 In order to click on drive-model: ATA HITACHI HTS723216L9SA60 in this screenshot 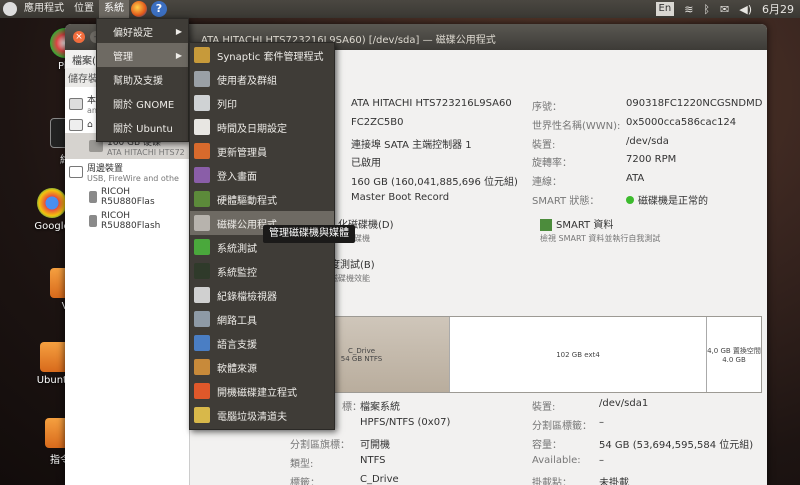, I will do `click(431, 103)`.